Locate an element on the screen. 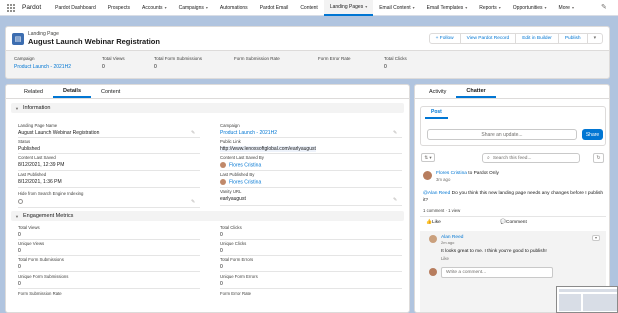 This screenshot has height=313, width=618. tab-content: Content is located at coordinates (110, 91).